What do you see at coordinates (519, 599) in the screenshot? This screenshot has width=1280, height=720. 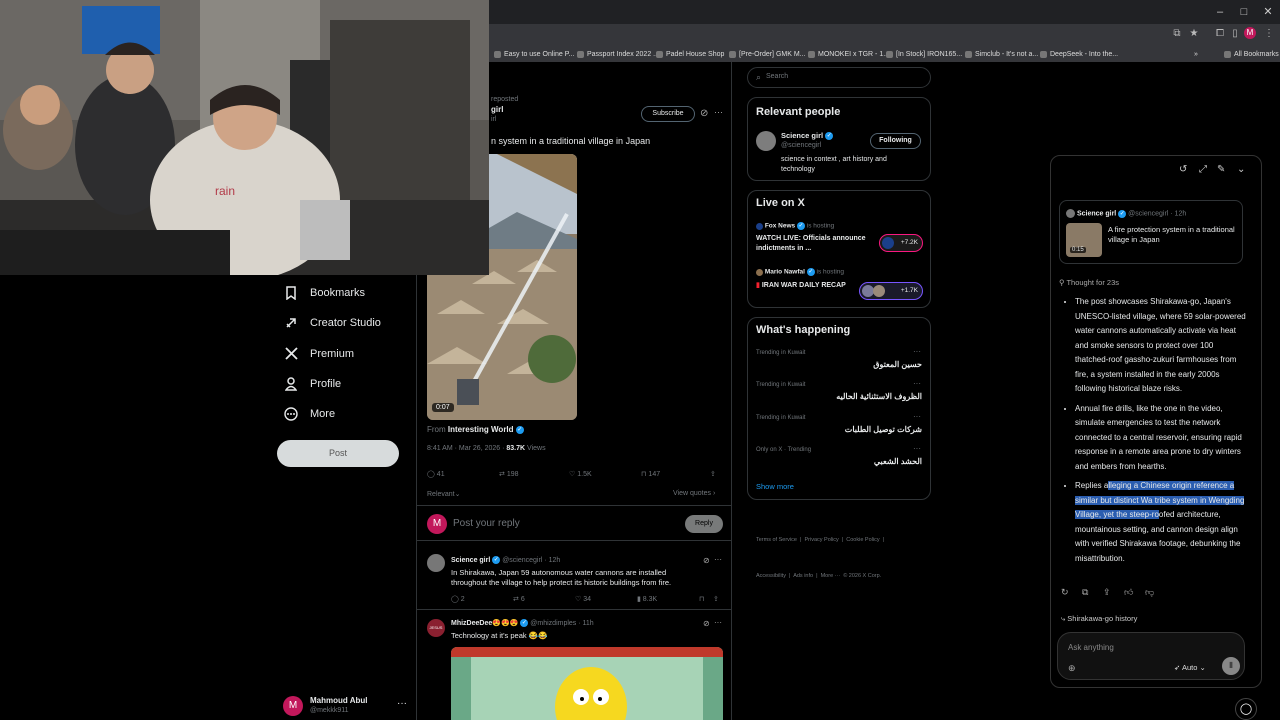 I see `repost-action: ⇄ 6` at bounding box center [519, 599].